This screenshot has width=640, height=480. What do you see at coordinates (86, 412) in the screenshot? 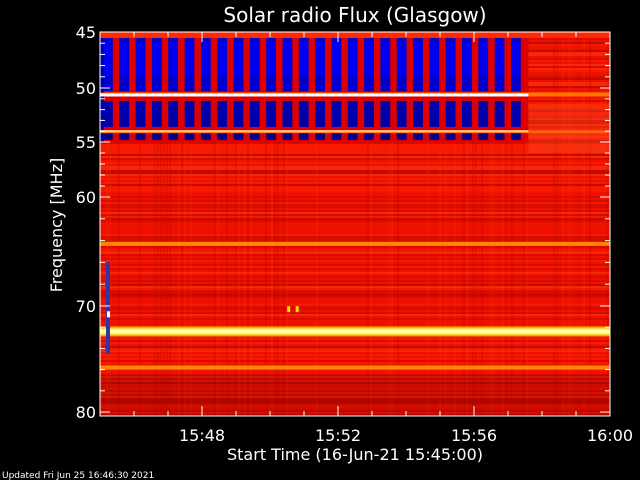
I see `y-tick-label: 80` at bounding box center [86, 412].